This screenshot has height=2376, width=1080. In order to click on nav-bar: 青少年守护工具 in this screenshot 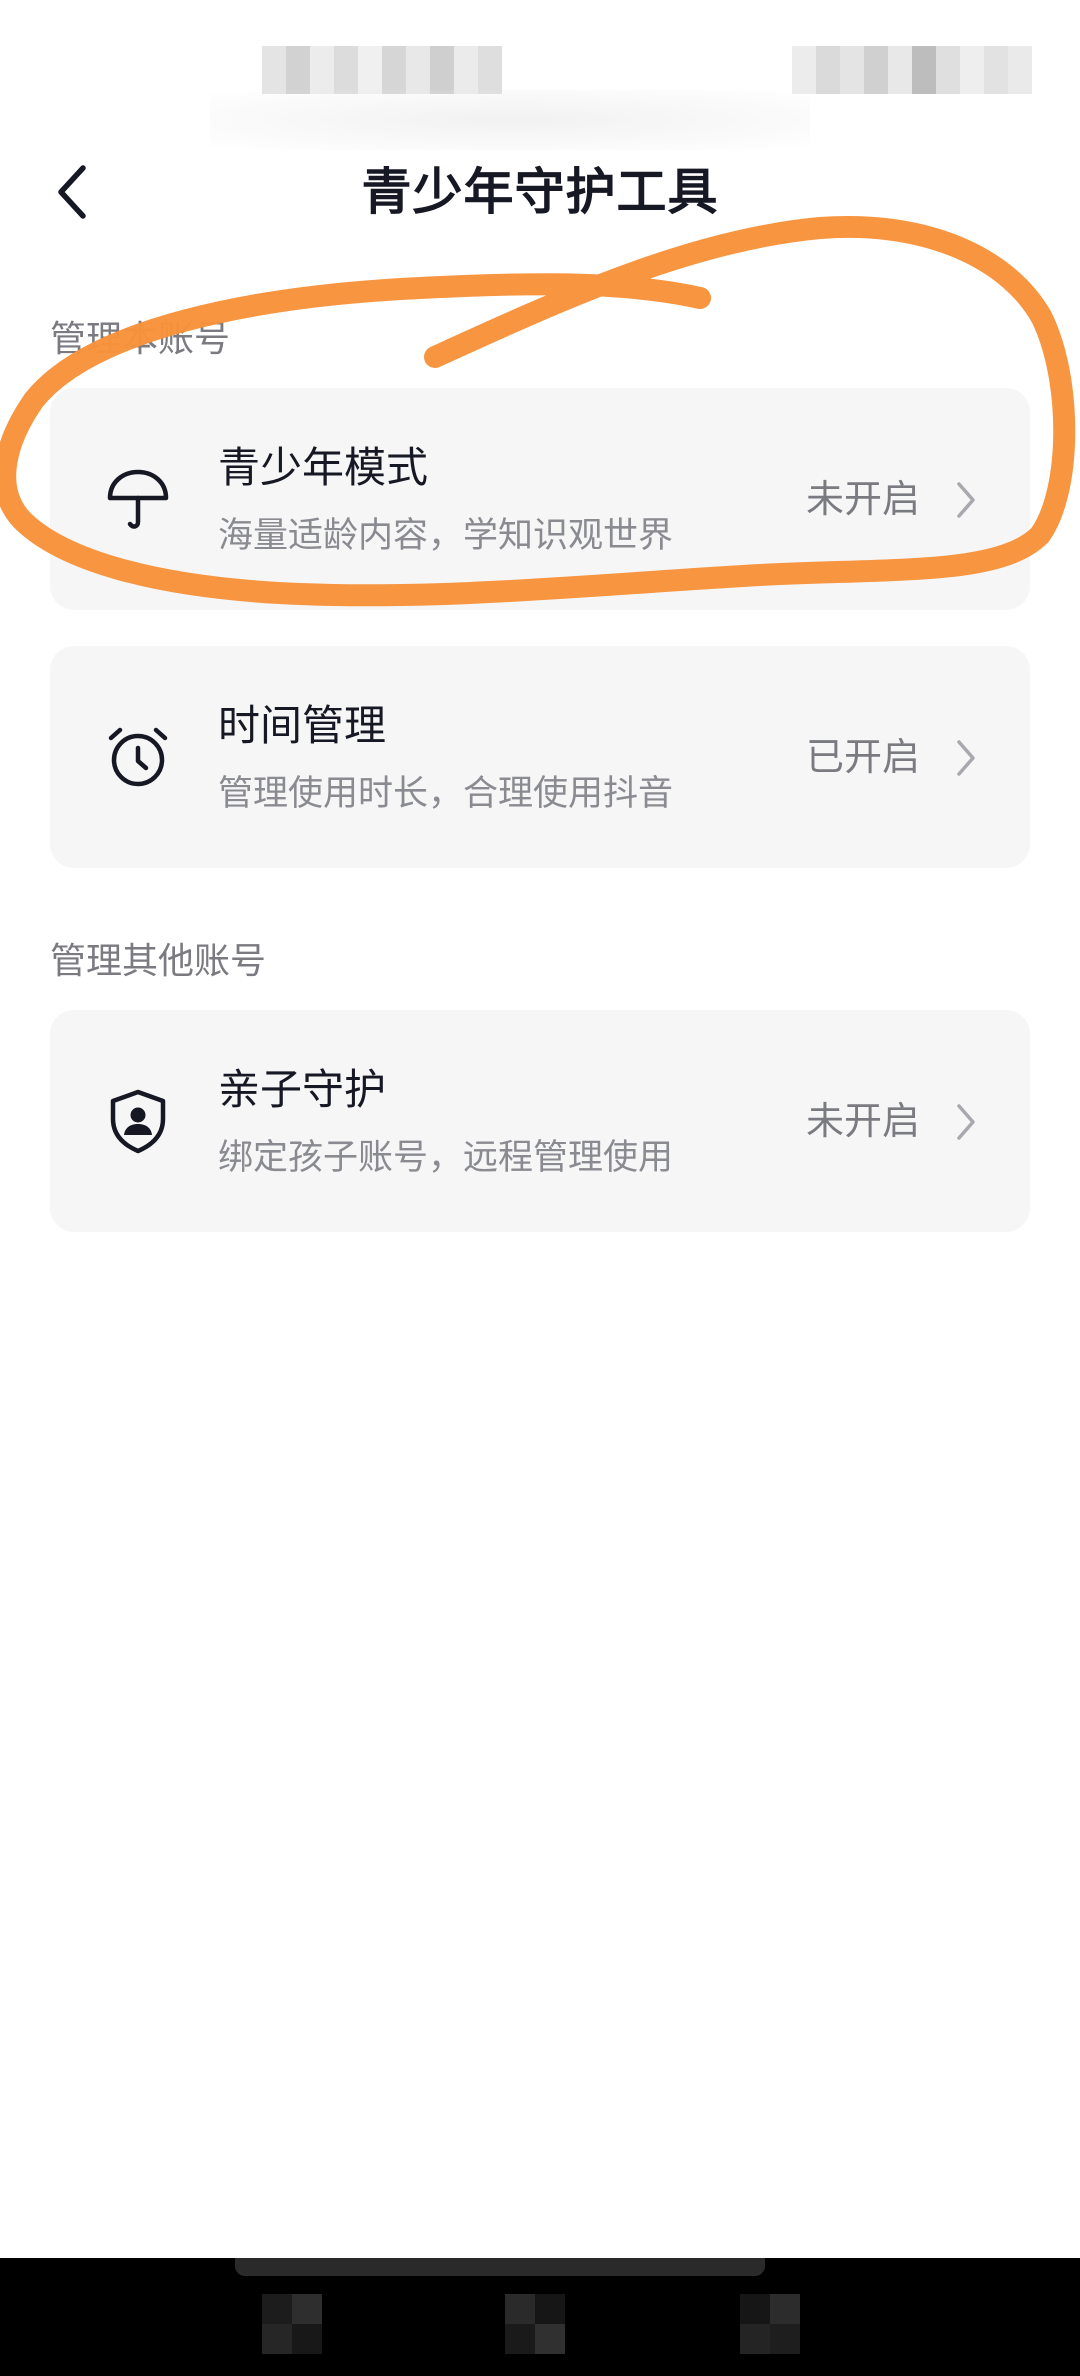, I will do `click(540, 192)`.